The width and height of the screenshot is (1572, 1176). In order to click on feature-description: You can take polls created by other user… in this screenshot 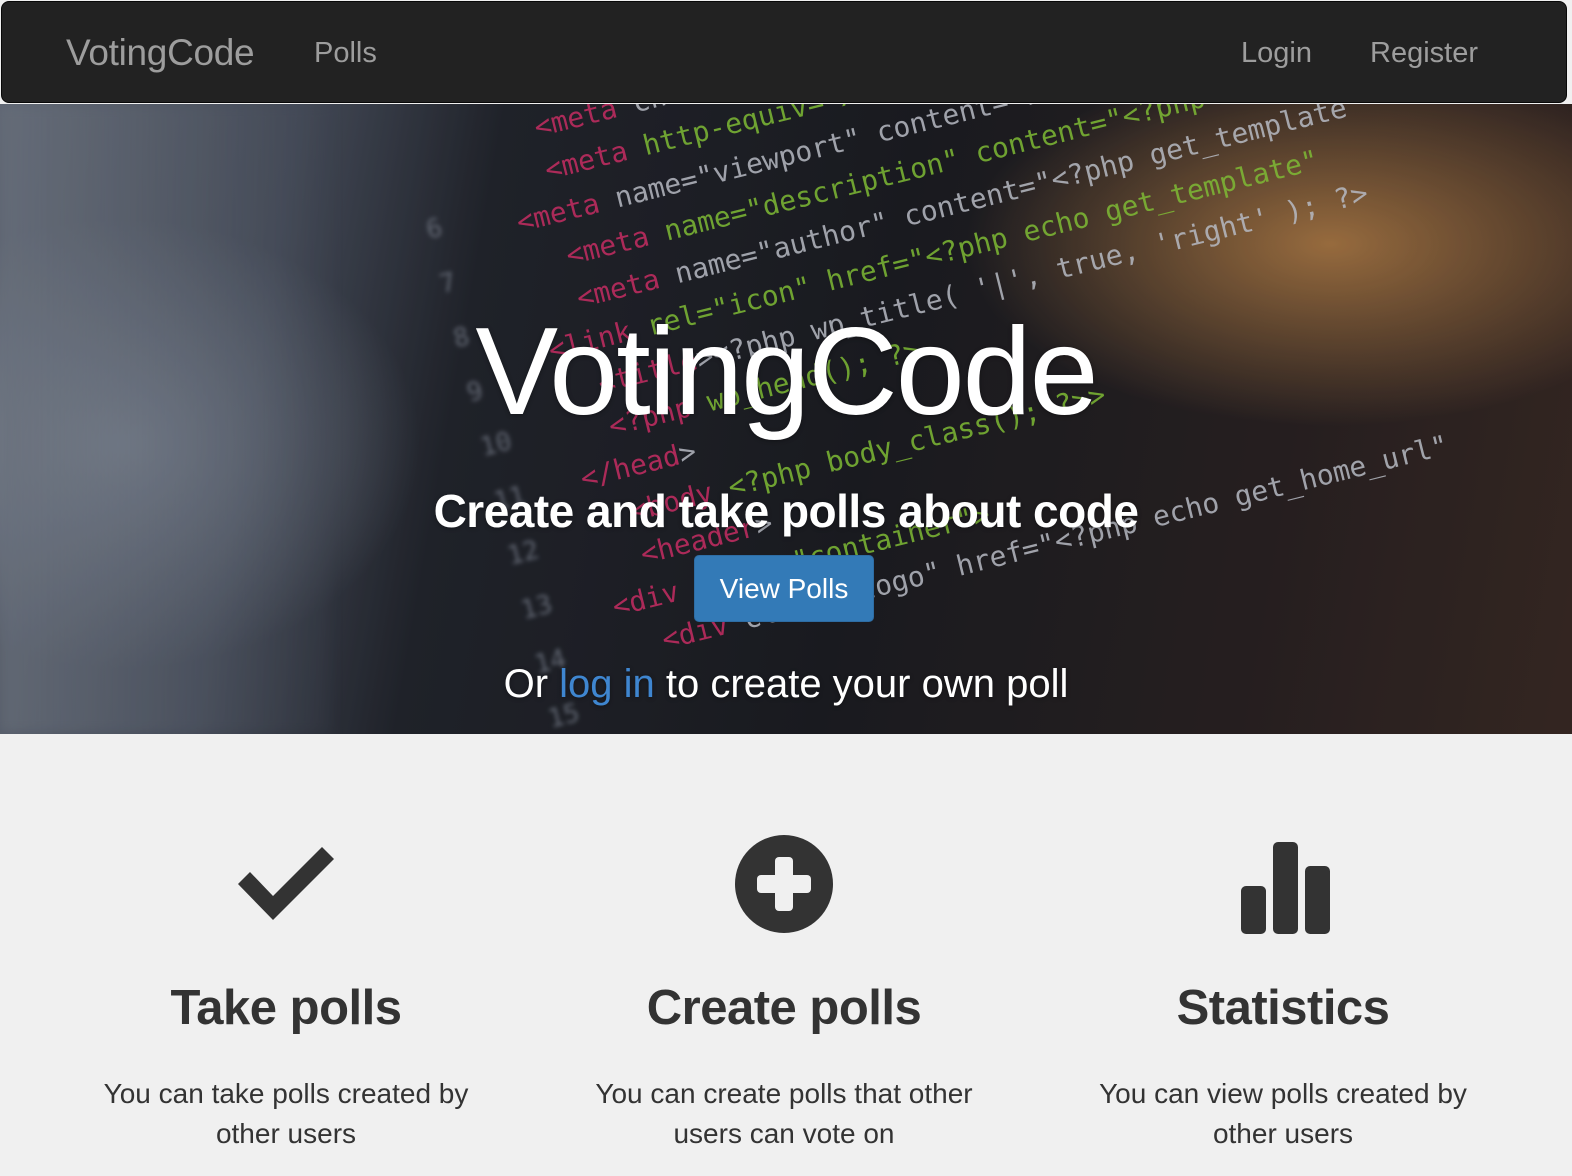, I will do `click(286, 1113)`.